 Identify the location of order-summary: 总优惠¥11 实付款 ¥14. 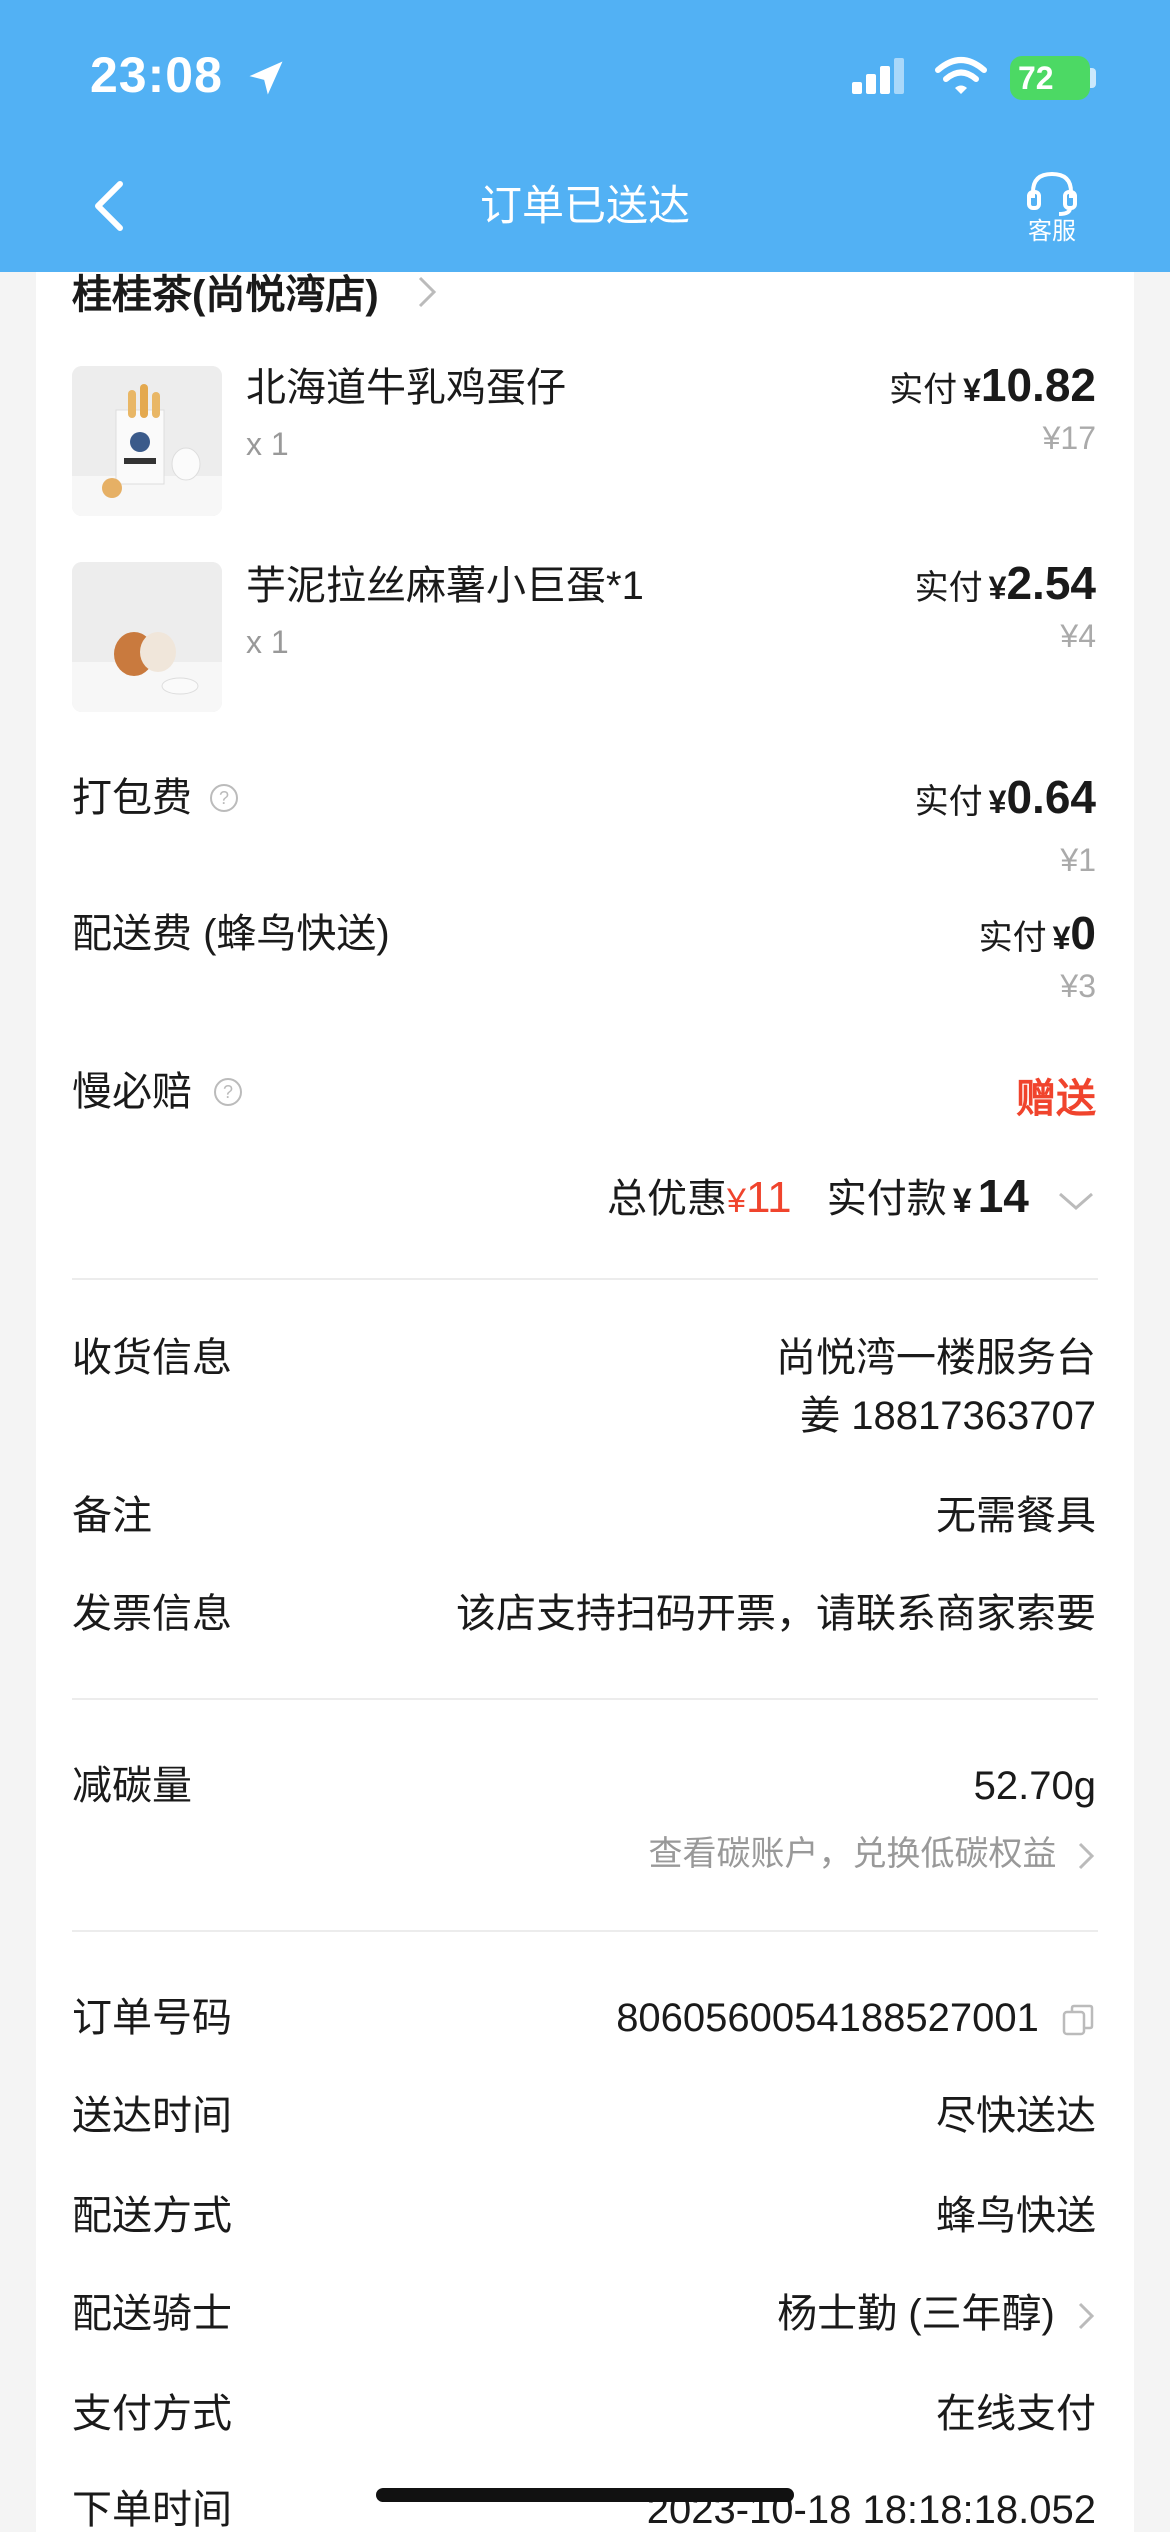
(851, 1195).